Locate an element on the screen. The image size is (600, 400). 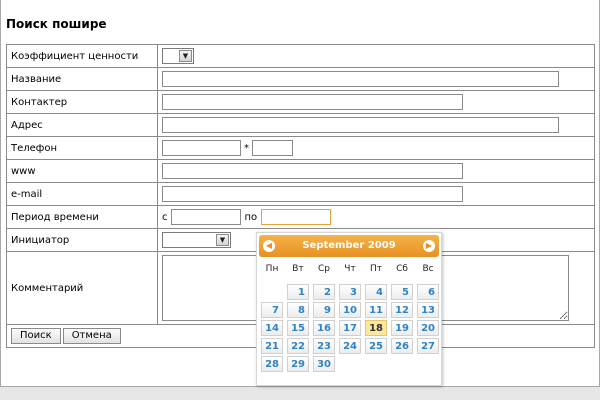
form-row-period: Период времени с по is located at coordinates (300, 217).